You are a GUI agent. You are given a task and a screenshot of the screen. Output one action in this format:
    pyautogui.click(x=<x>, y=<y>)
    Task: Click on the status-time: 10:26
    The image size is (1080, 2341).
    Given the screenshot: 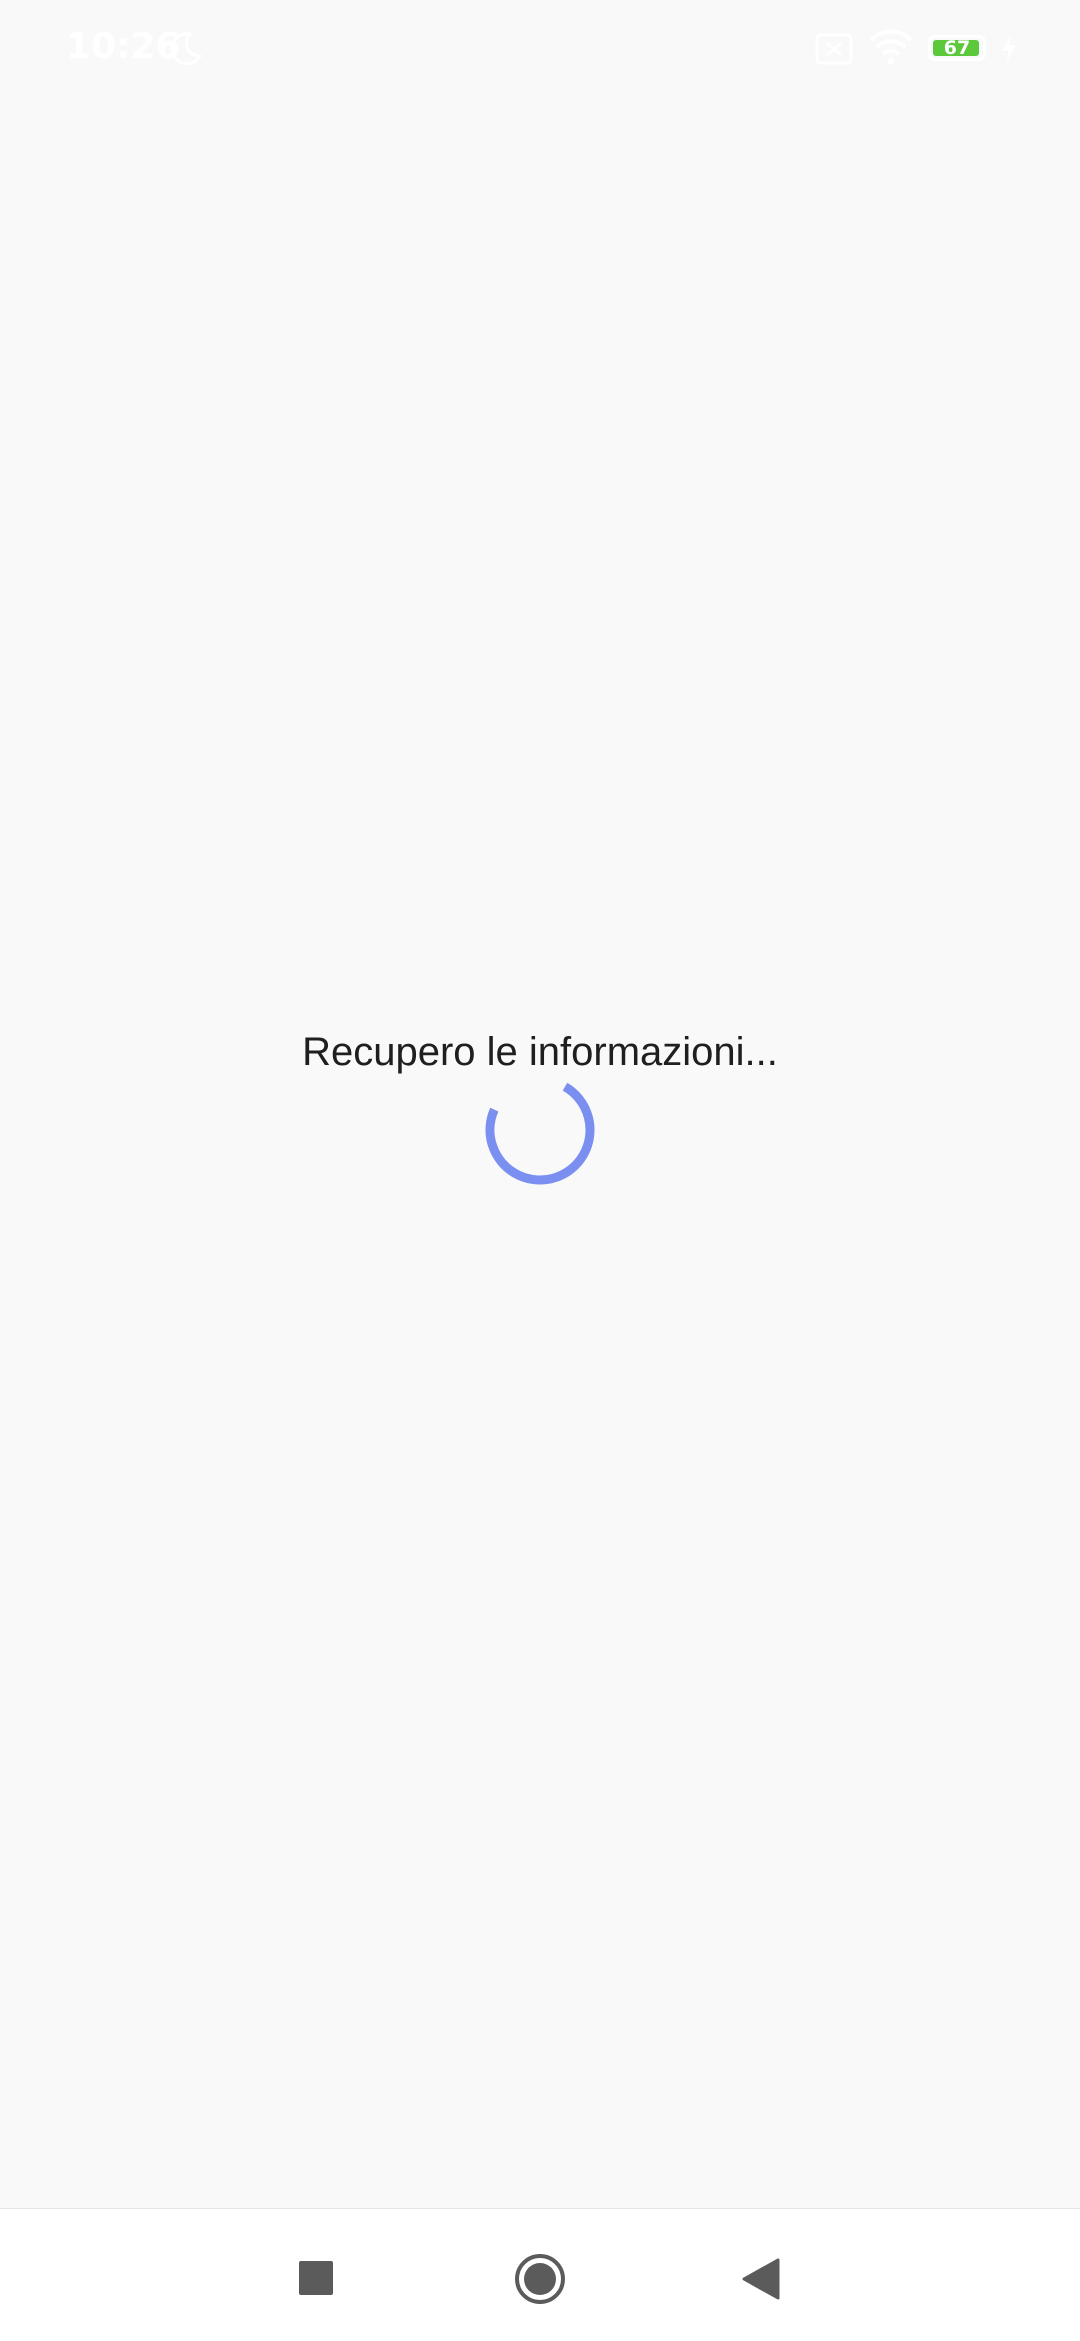 What is the action you would take?
    pyautogui.click(x=123, y=46)
    